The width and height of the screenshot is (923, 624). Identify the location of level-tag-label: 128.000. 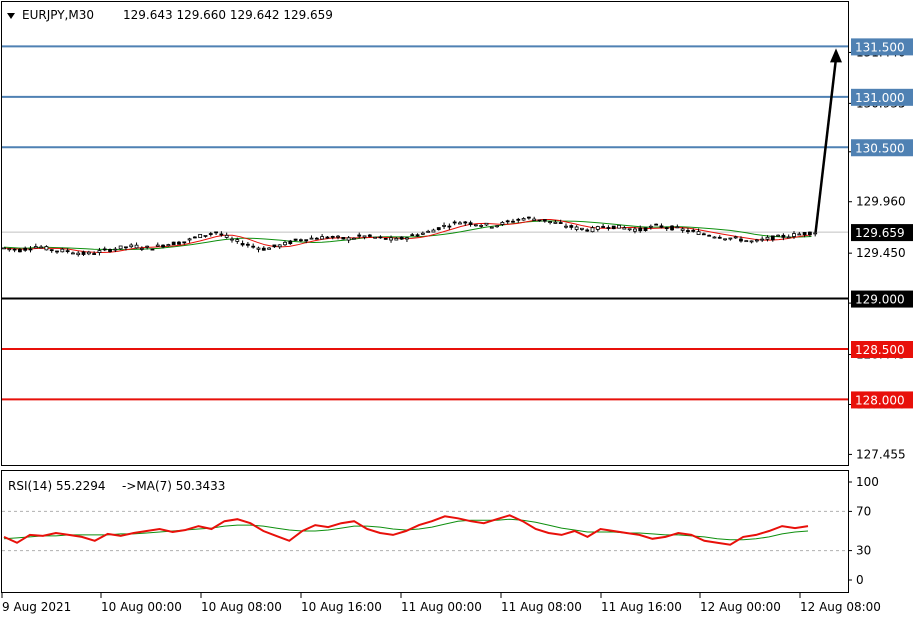
(880, 400).